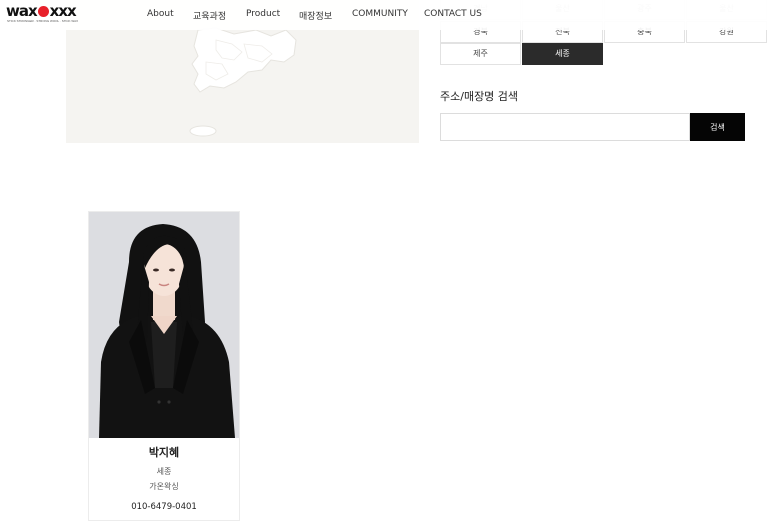 Image resolution: width=773 pixels, height=521 pixels. I want to click on portrait-image, so click(164, 325).